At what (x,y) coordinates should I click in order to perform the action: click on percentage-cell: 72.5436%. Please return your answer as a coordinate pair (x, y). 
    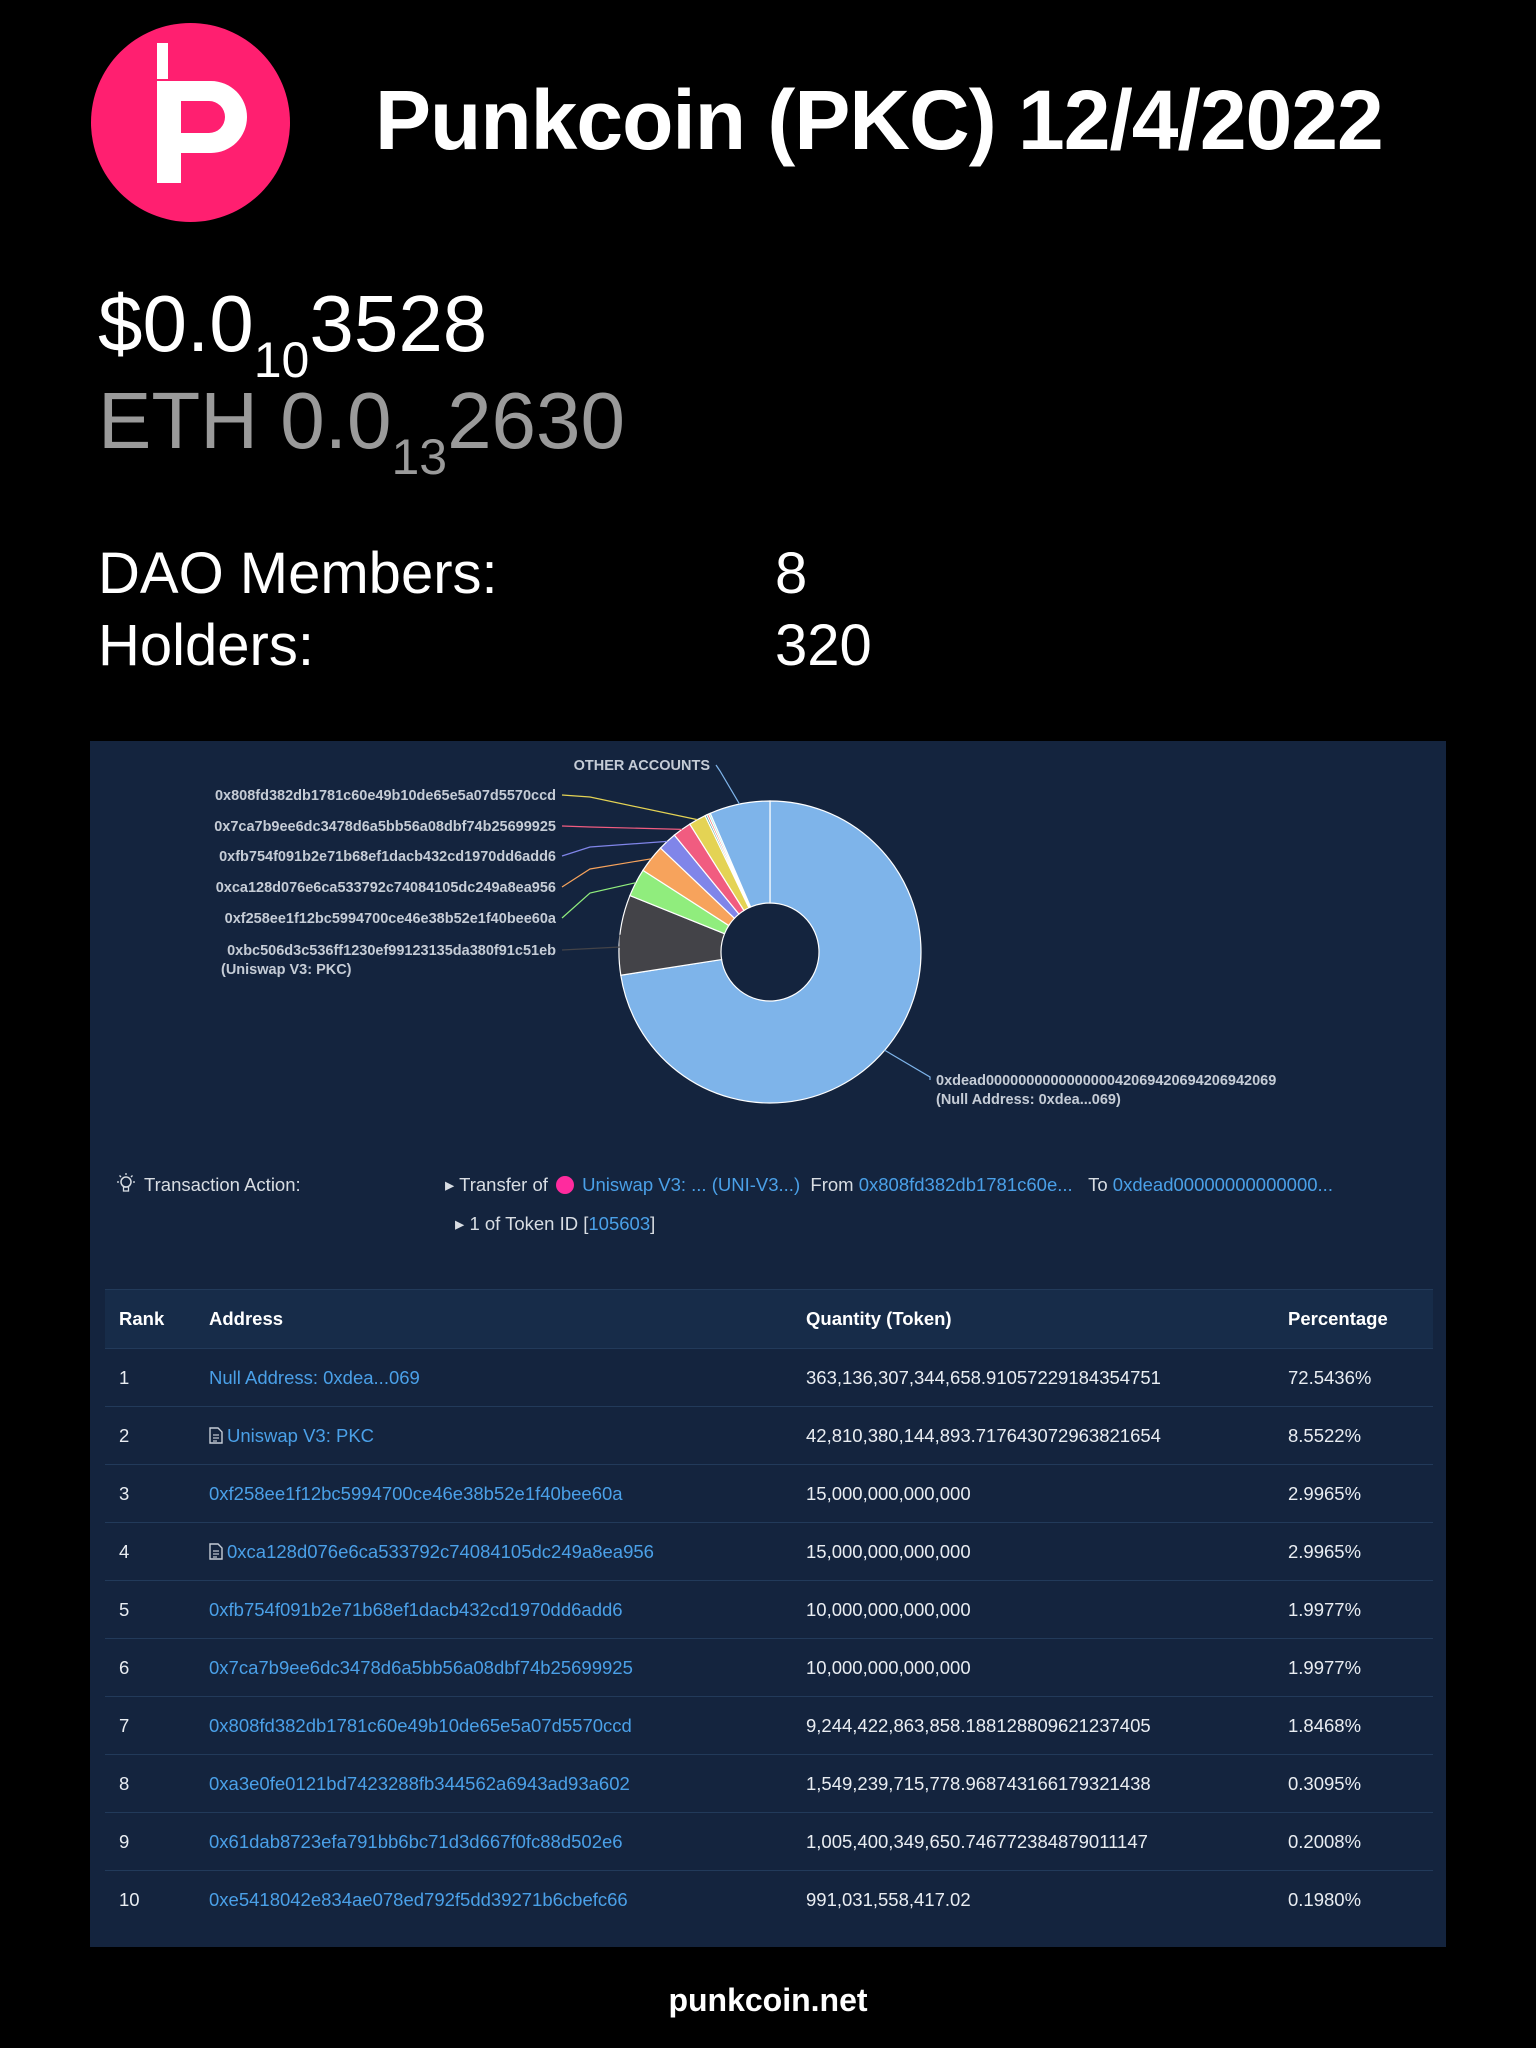
    Looking at the image, I should click on (1330, 1377).